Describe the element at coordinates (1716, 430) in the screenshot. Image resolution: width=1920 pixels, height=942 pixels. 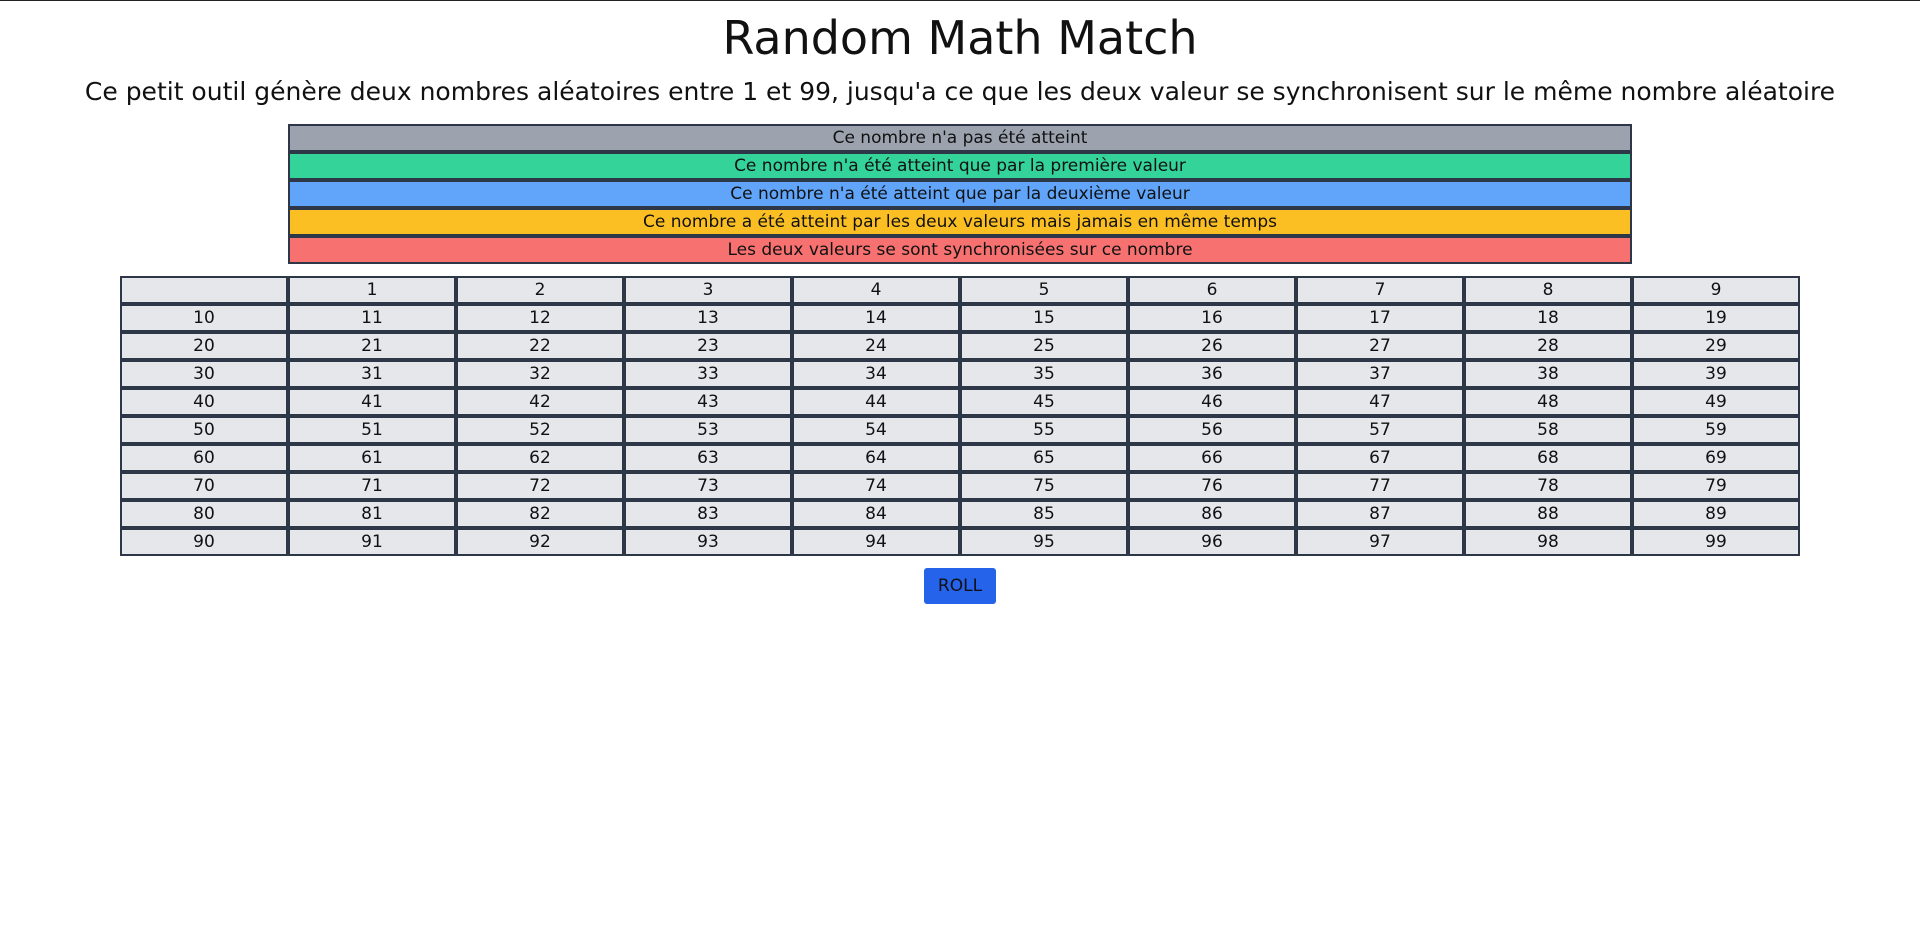
I see `grid-cell-59: 59` at that location.